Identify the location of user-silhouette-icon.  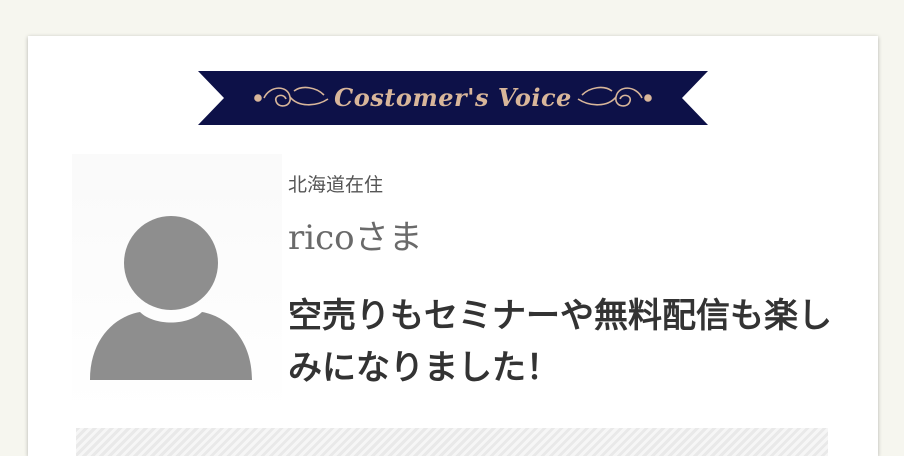
(171, 298).